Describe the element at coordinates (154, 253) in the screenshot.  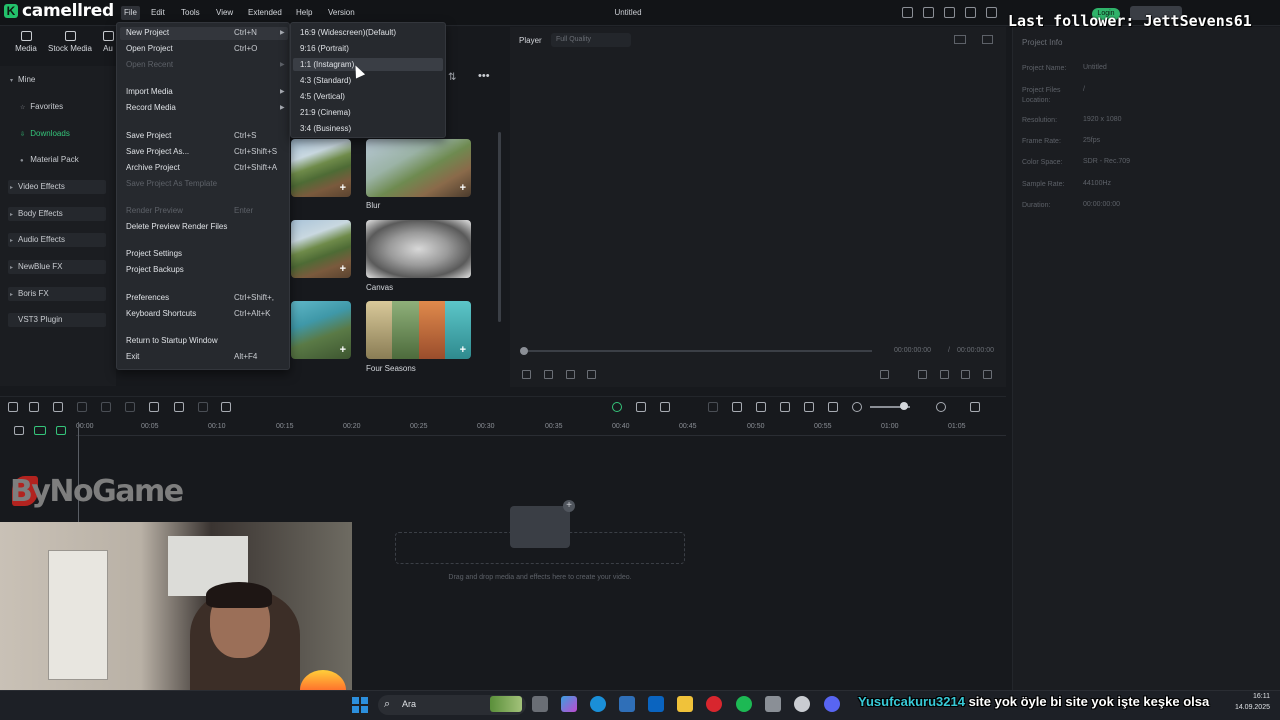
I see `menu-item-project-settings: Project Settings` at that location.